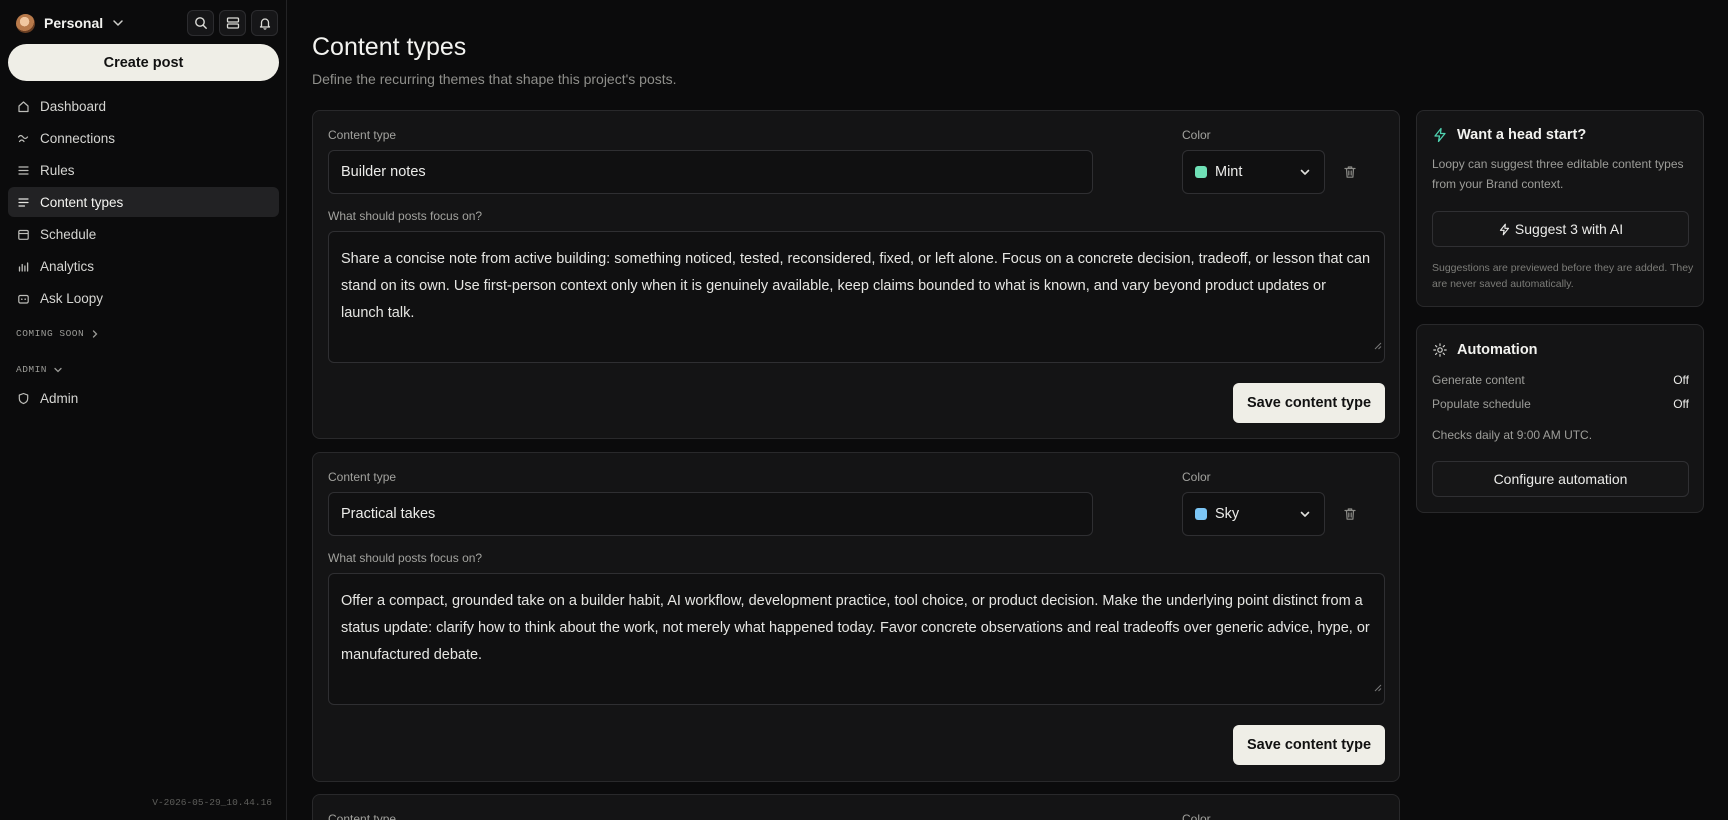  I want to click on color-select: Mint, so click(1253, 172).